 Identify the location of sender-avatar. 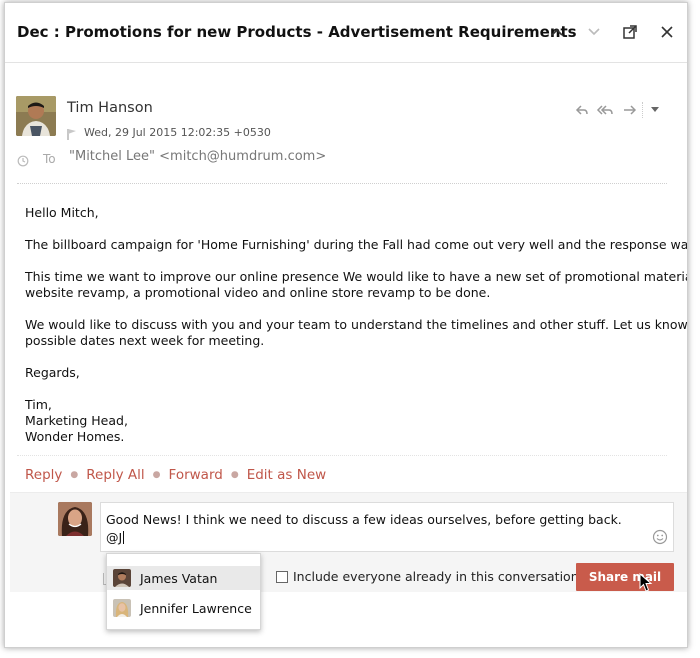
(36, 116).